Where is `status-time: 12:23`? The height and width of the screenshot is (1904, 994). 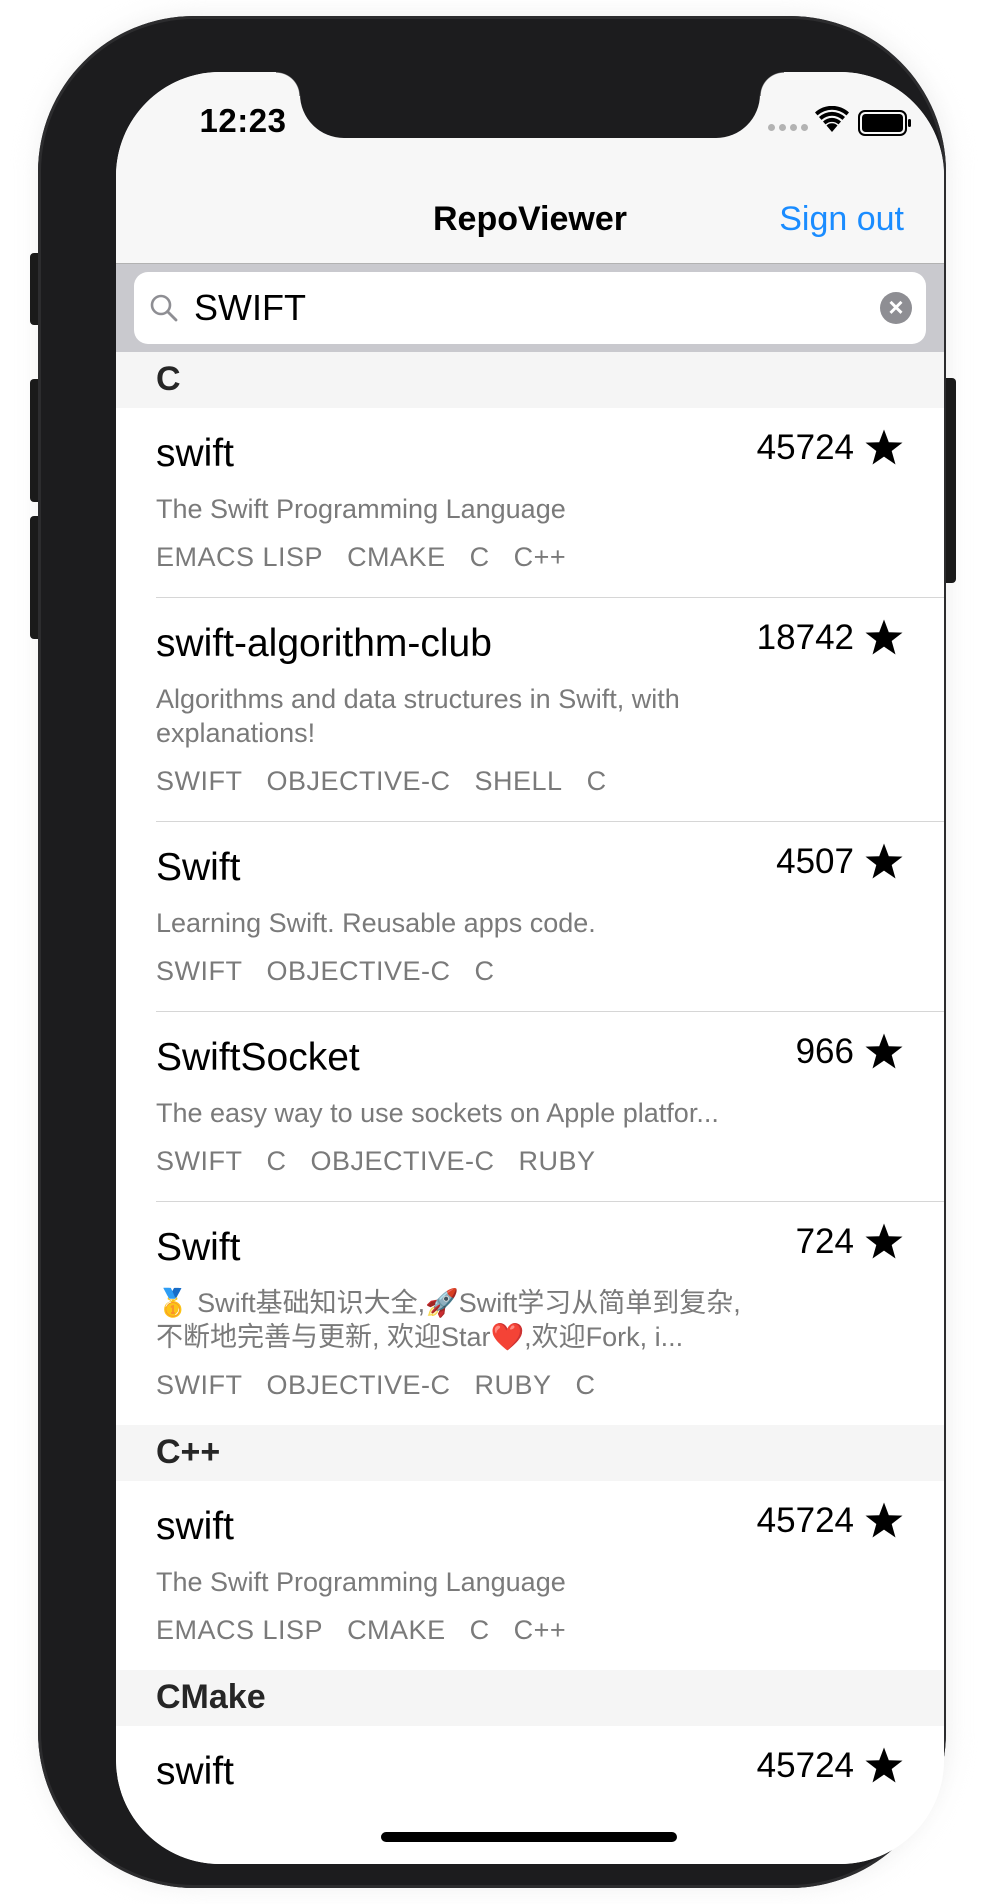
status-time: 12:23 is located at coordinates (243, 120).